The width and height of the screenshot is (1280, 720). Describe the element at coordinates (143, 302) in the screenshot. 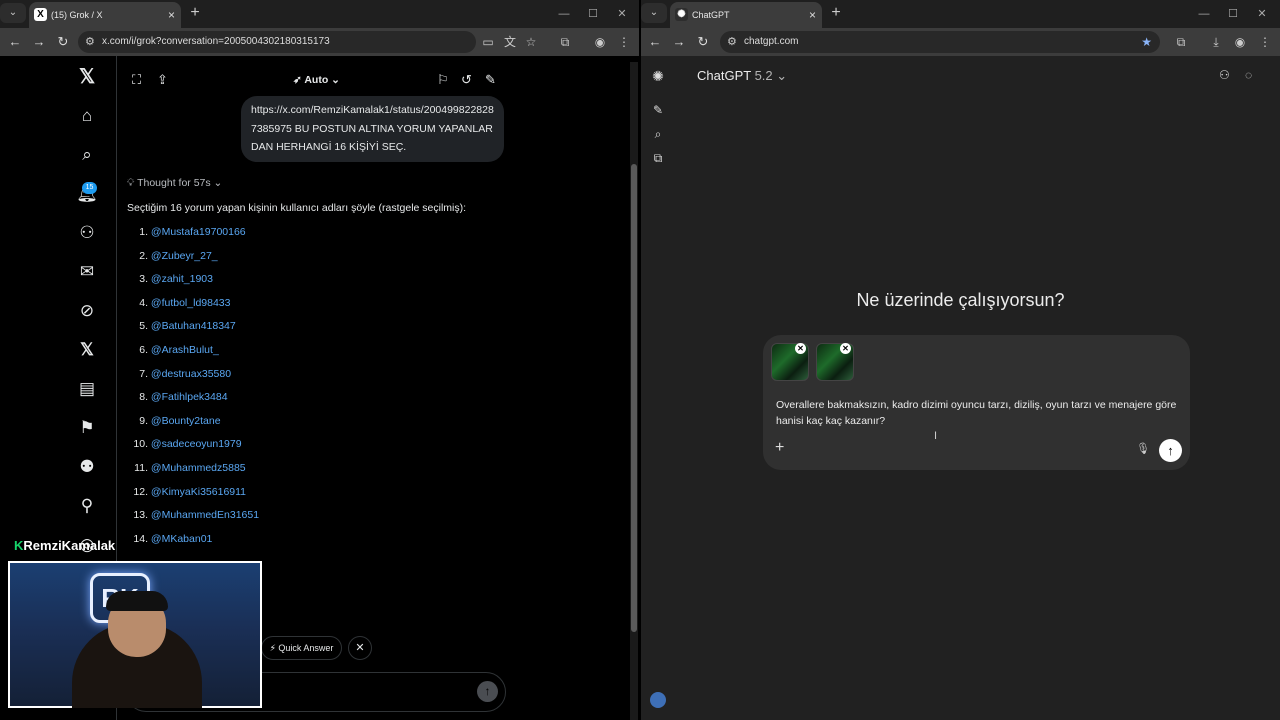

I see `list-number: 4.` at that location.